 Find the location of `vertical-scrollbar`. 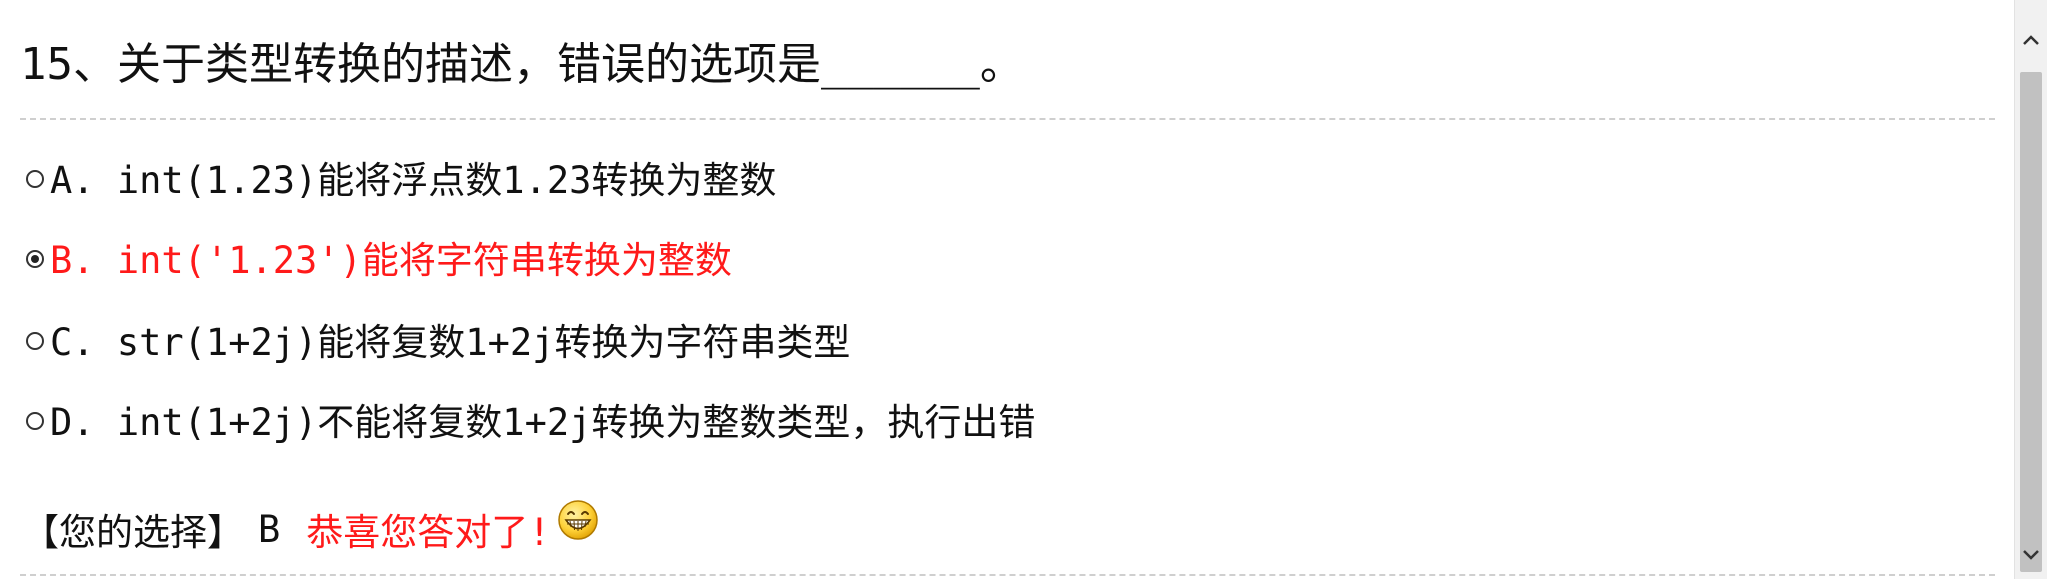

vertical-scrollbar is located at coordinates (2030, 289).